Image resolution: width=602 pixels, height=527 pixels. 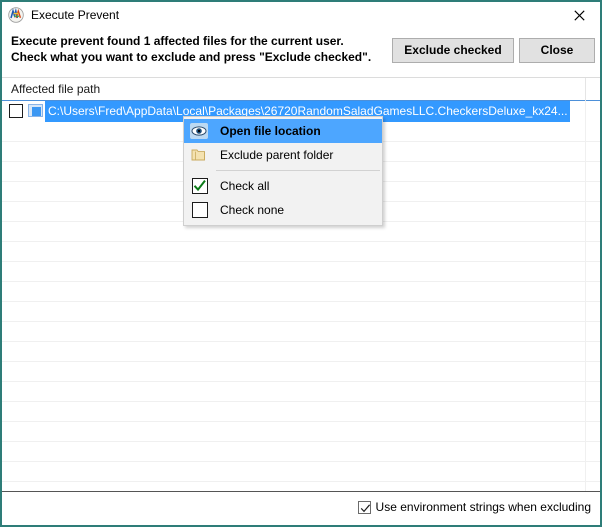 I want to click on close-icon, so click(x=579, y=15).